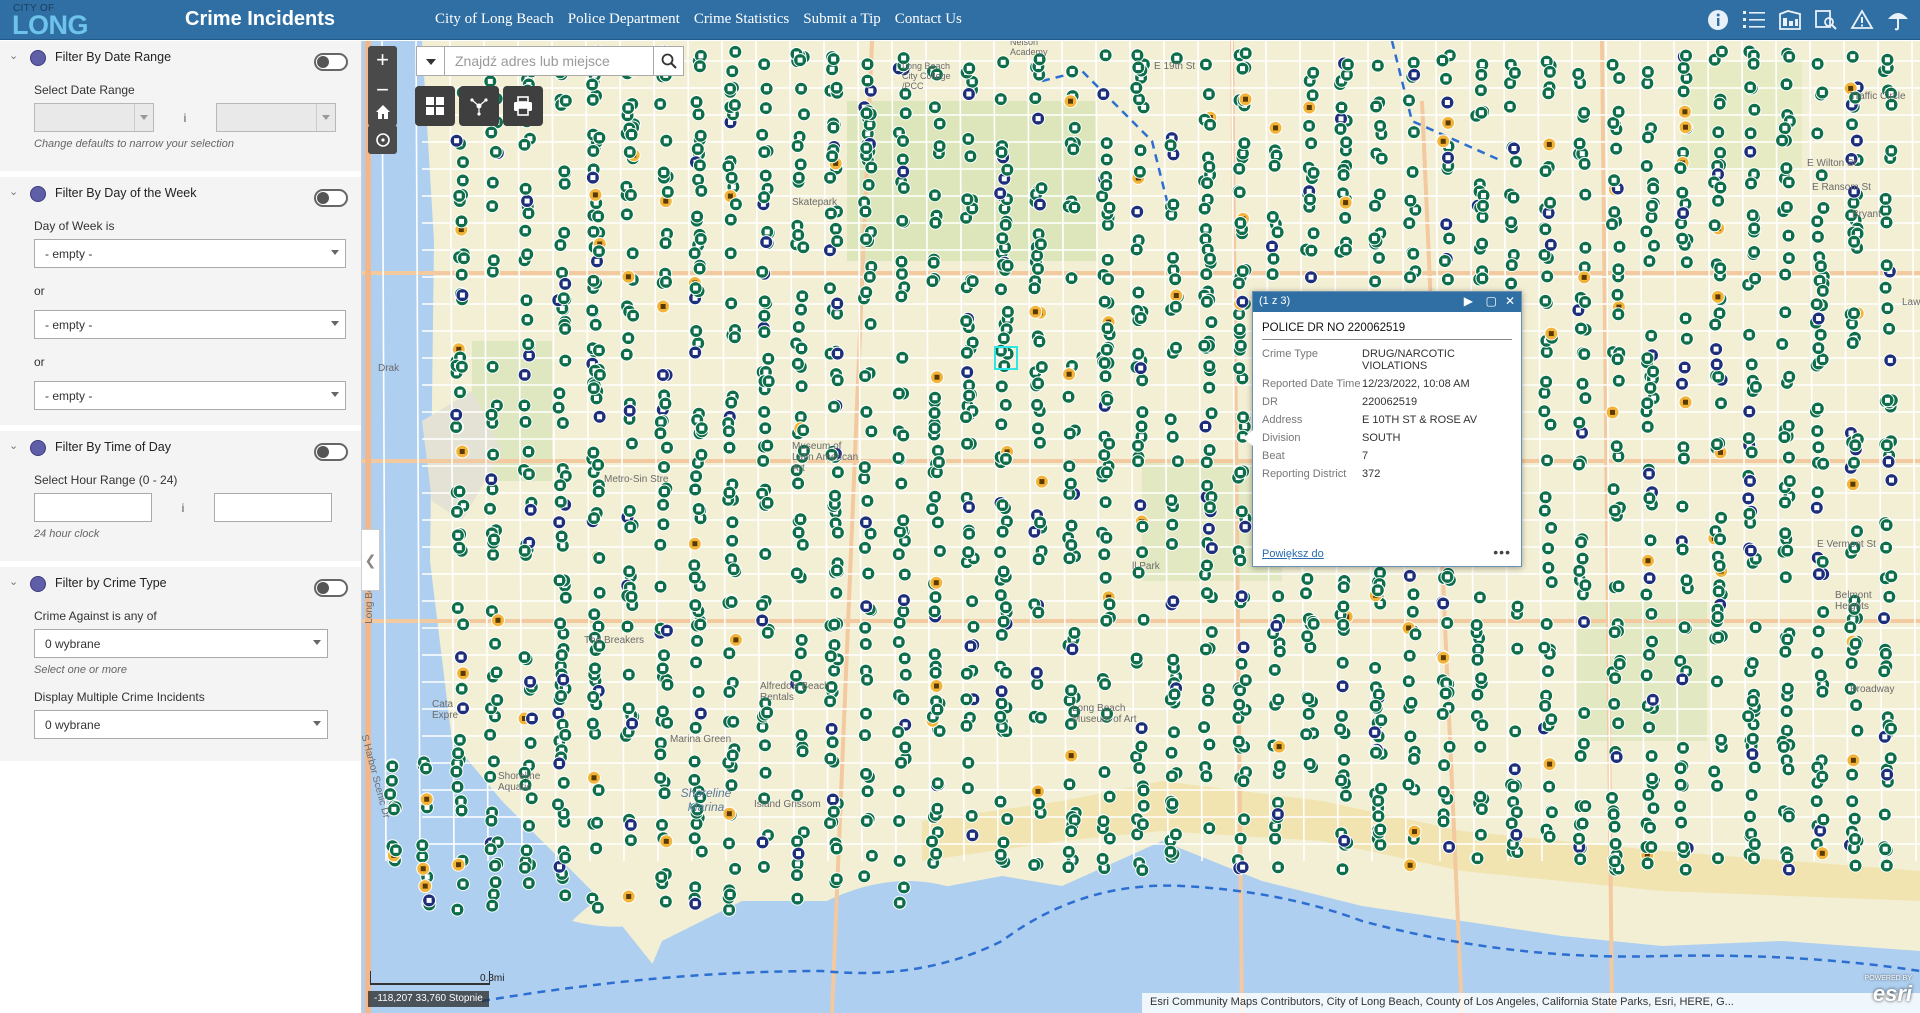 This screenshot has height=1013, width=1920. I want to click on close-icon: ✕, so click(1510, 301).